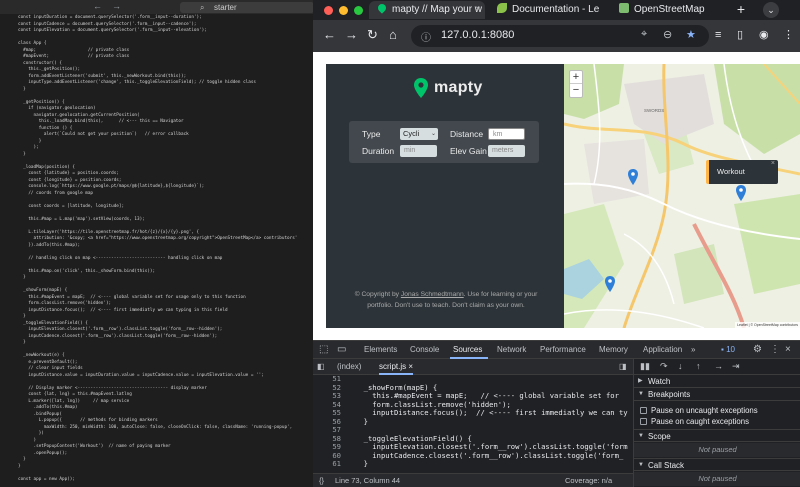 The image size is (800, 487). I want to click on zoom-icon: ⊖, so click(667, 34).